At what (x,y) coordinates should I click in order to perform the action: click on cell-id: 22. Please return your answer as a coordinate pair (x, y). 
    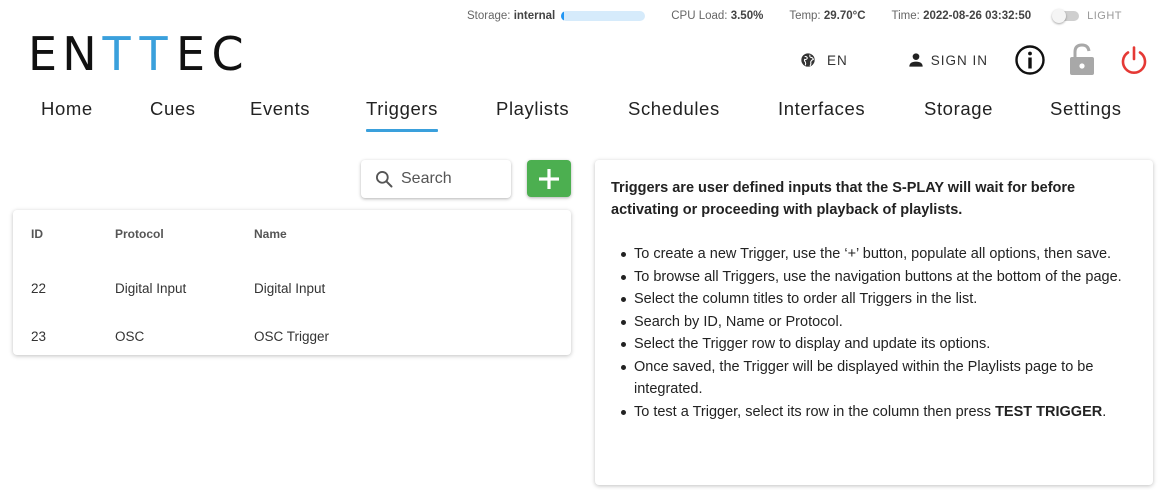
    Looking at the image, I should click on (39, 288).